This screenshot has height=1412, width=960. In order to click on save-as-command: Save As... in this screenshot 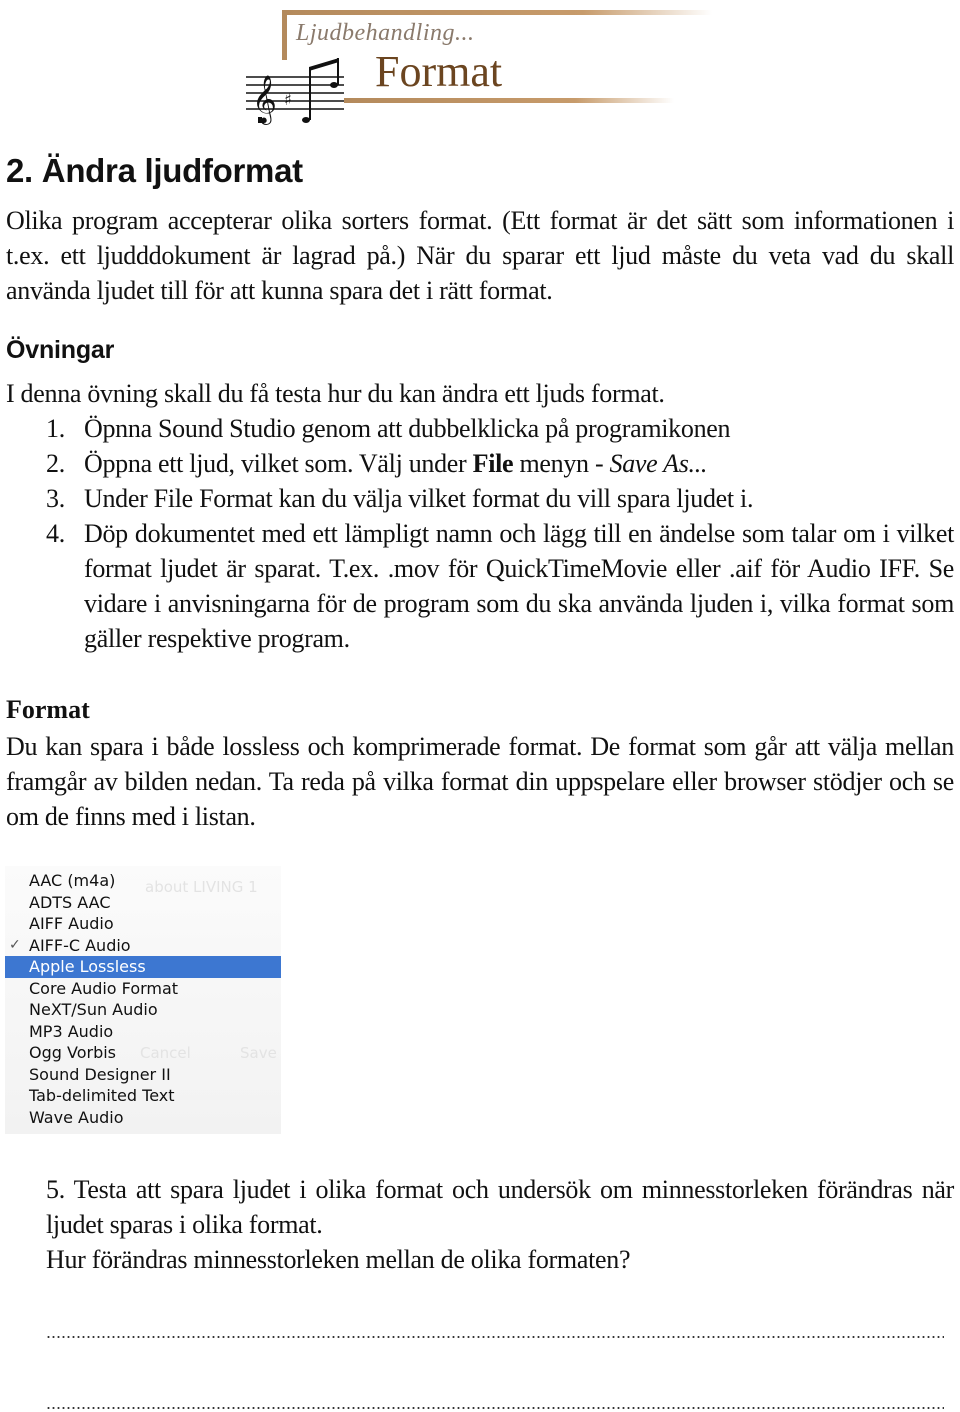, I will do `click(658, 463)`.